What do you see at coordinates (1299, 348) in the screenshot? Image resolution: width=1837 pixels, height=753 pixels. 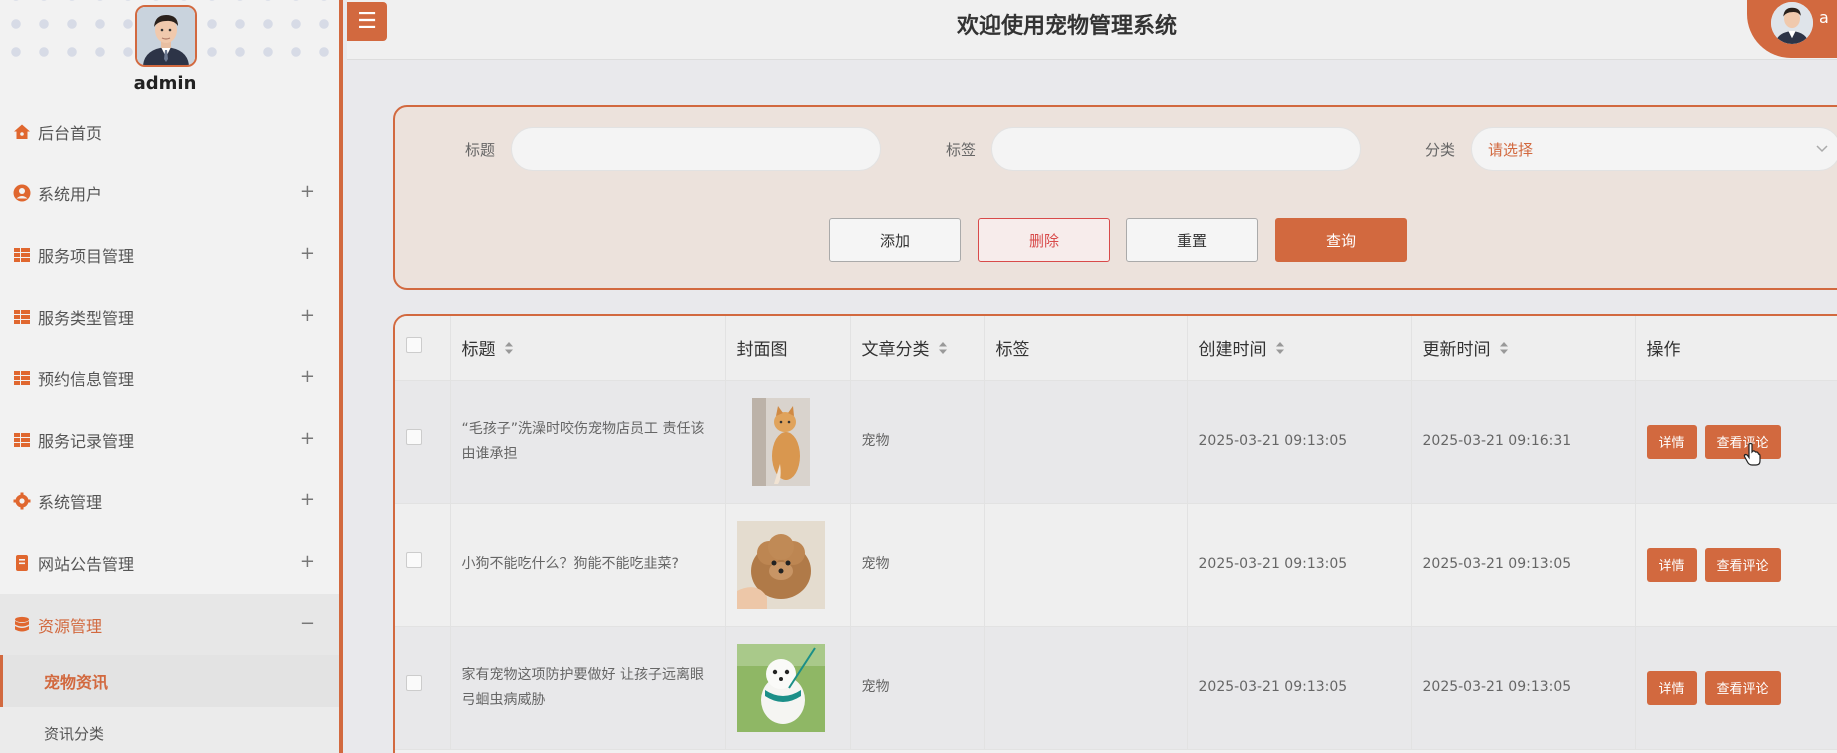 I see `column-header-created: 创建时间` at bounding box center [1299, 348].